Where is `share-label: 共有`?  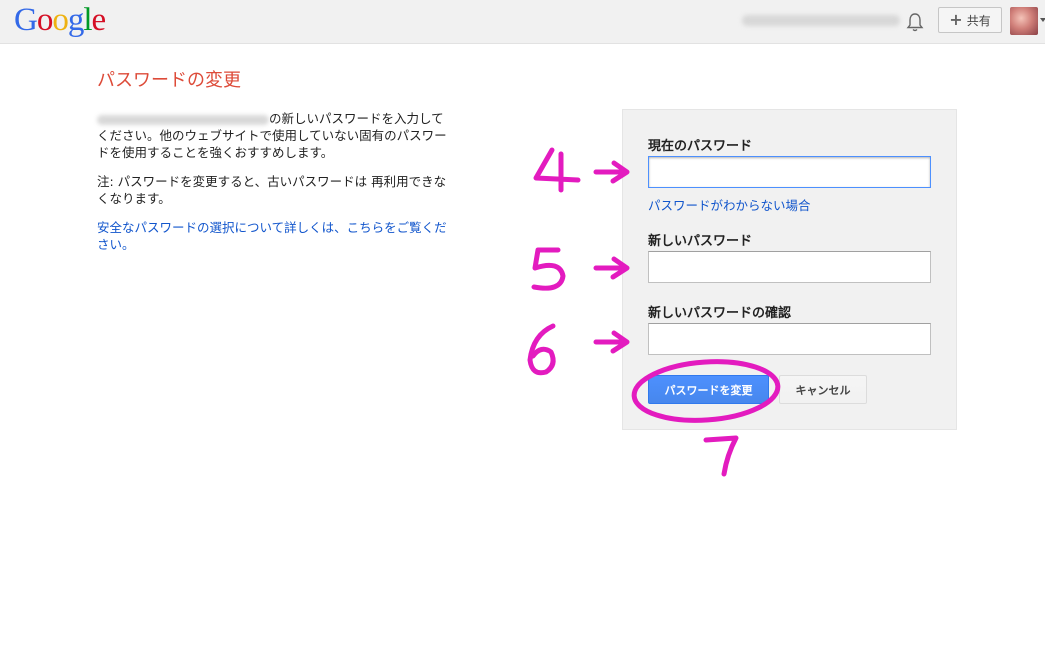
share-label: 共有 is located at coordinates (978, 20).